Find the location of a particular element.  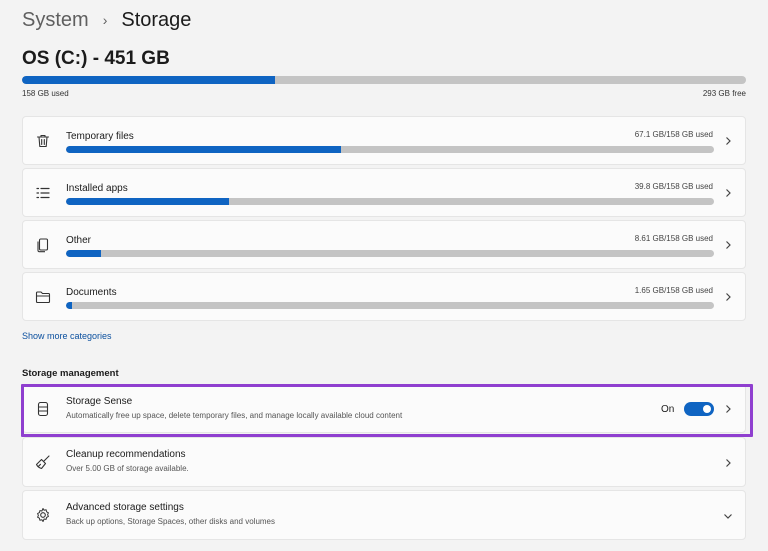

show-more-categories-link: Show more categories is located at coordinates (67, 336).